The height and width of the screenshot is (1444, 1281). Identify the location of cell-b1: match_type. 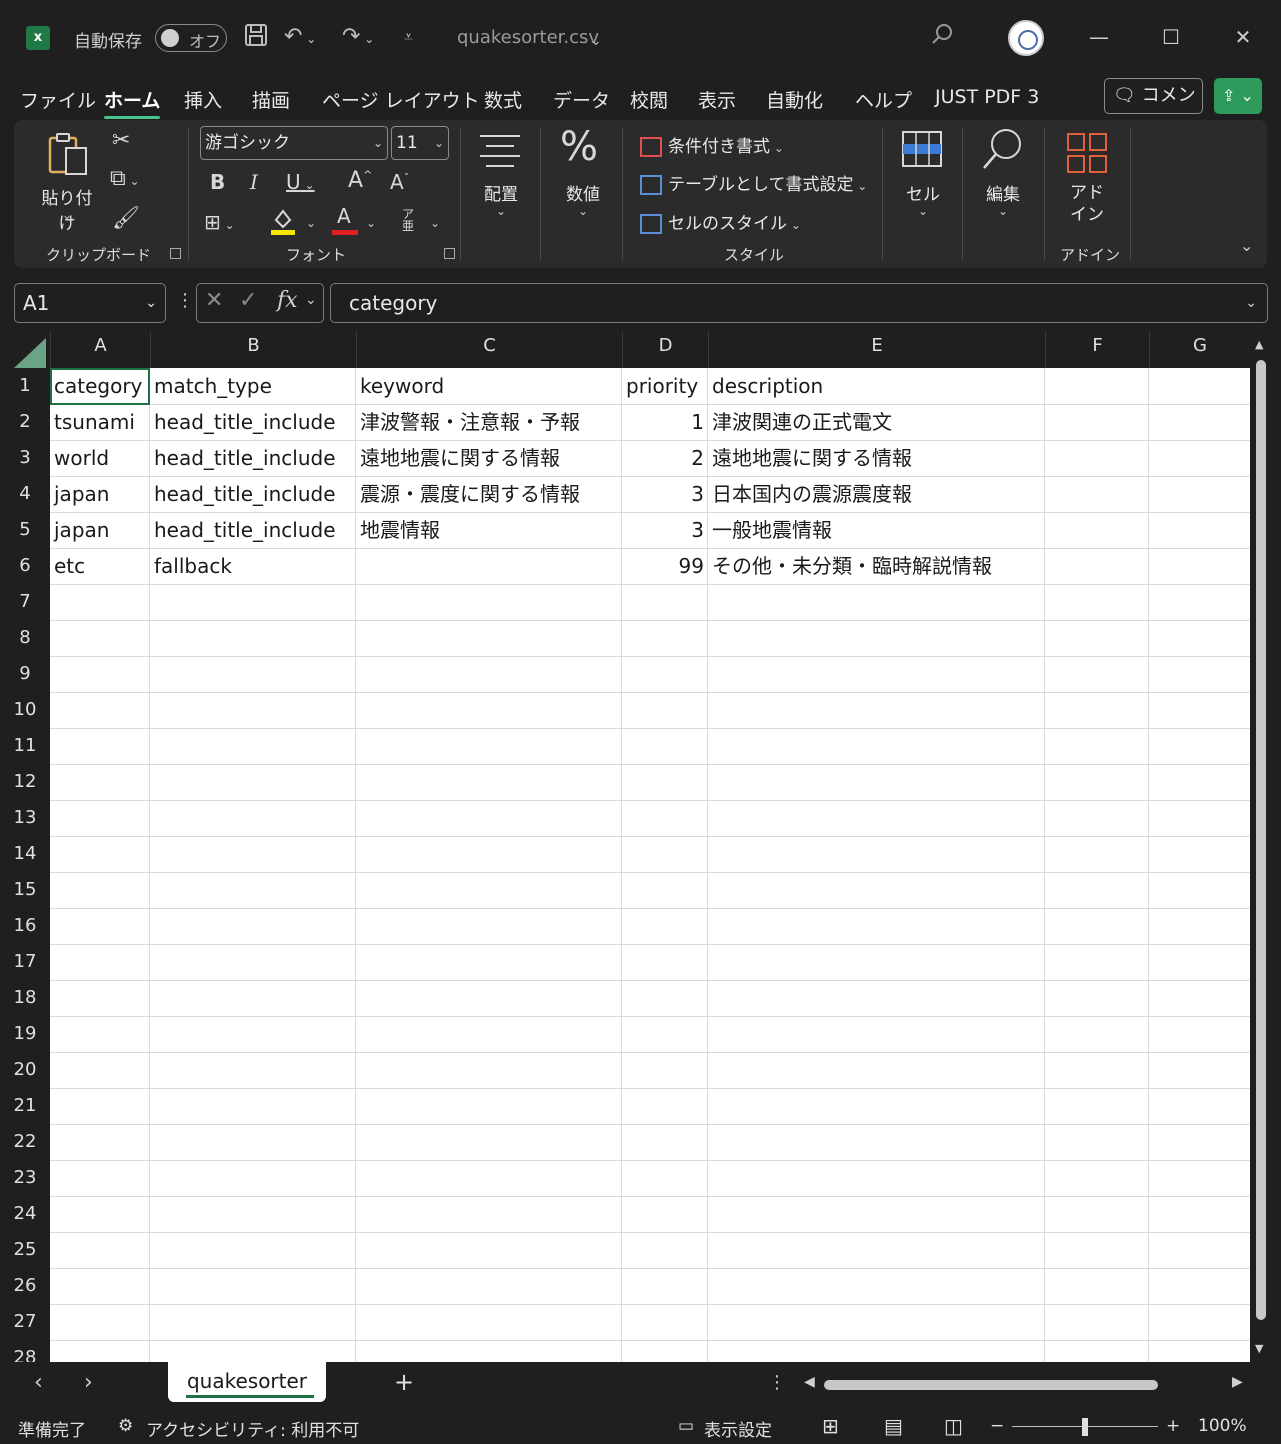
(253, 386).